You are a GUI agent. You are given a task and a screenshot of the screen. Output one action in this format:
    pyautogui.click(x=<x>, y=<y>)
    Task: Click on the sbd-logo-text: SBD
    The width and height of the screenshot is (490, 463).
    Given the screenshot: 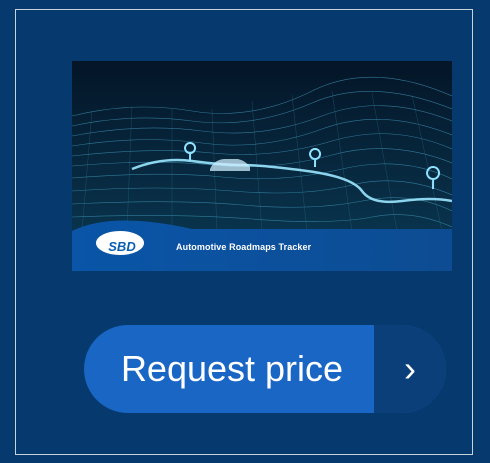 What is the action you would take?
    pyautogui.click(x=122, y=246)
    